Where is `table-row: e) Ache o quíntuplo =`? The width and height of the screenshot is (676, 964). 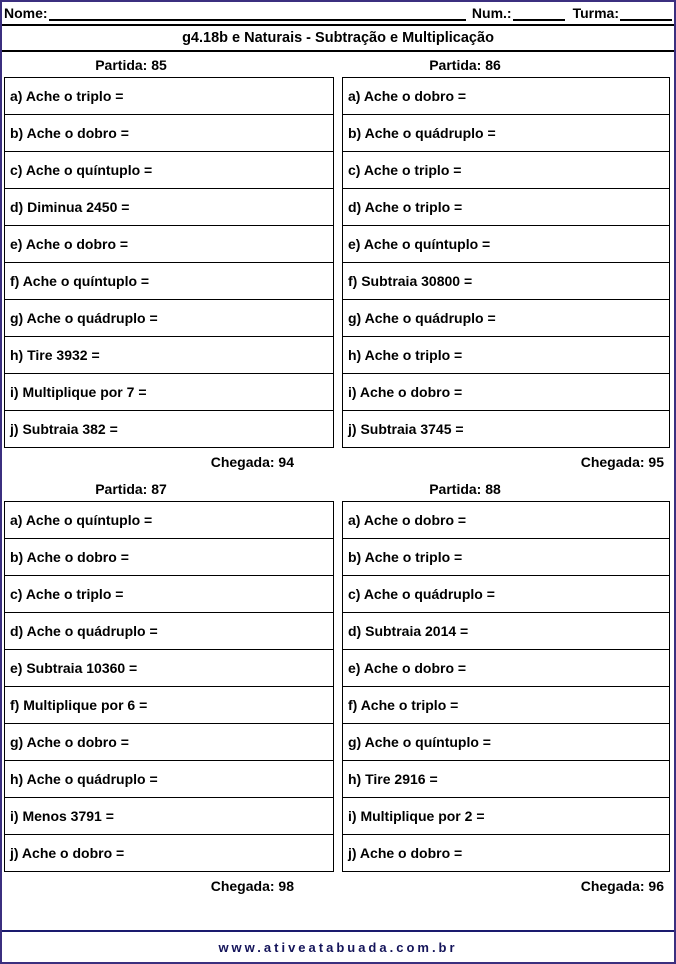 table-row: e) Ache o quíntuplo = is located at coordinates (506, 244).